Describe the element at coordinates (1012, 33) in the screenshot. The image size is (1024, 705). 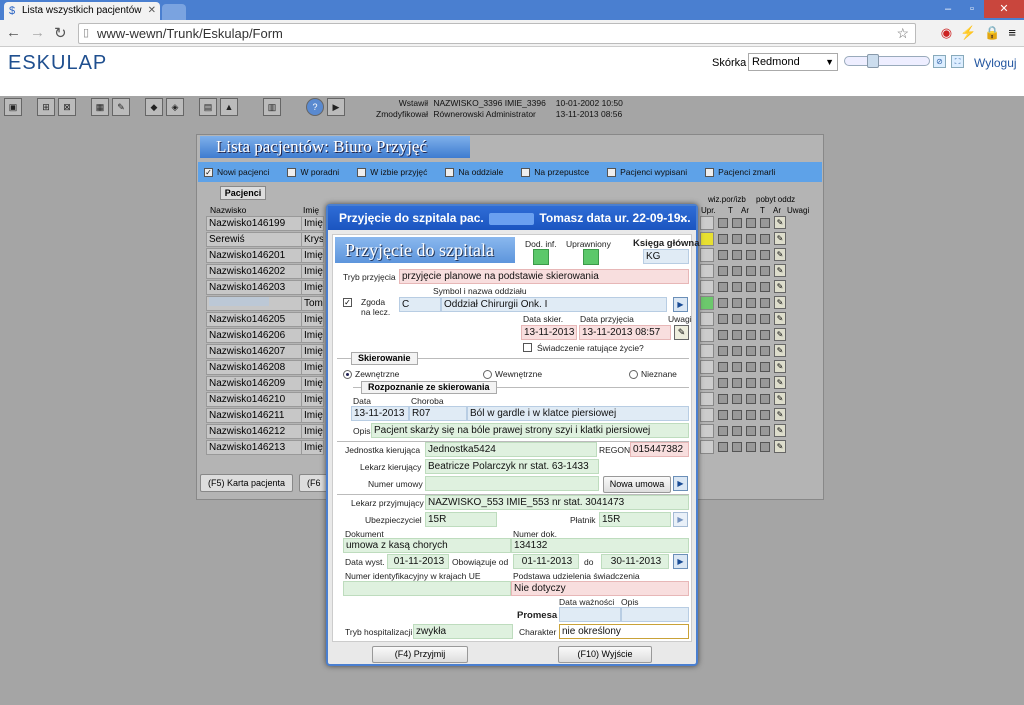
I see `menu-icon: ≡` at that location.